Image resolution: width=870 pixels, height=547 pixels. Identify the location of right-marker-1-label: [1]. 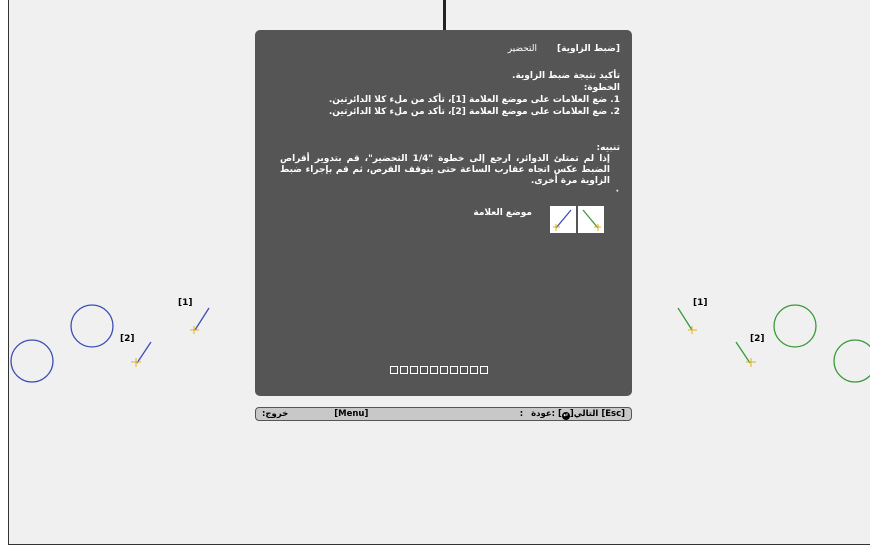
(700, 303).